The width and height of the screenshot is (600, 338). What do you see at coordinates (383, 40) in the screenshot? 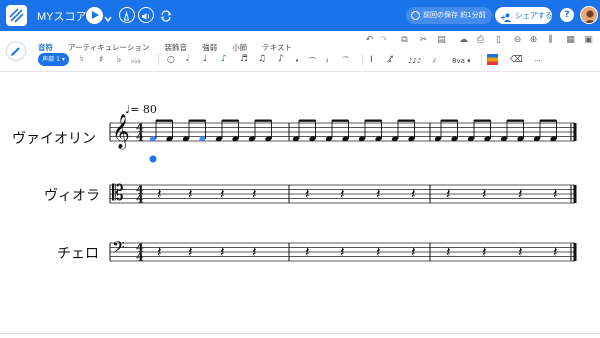
I see `redo-icon: ↷` at bounding box center [383, 40].